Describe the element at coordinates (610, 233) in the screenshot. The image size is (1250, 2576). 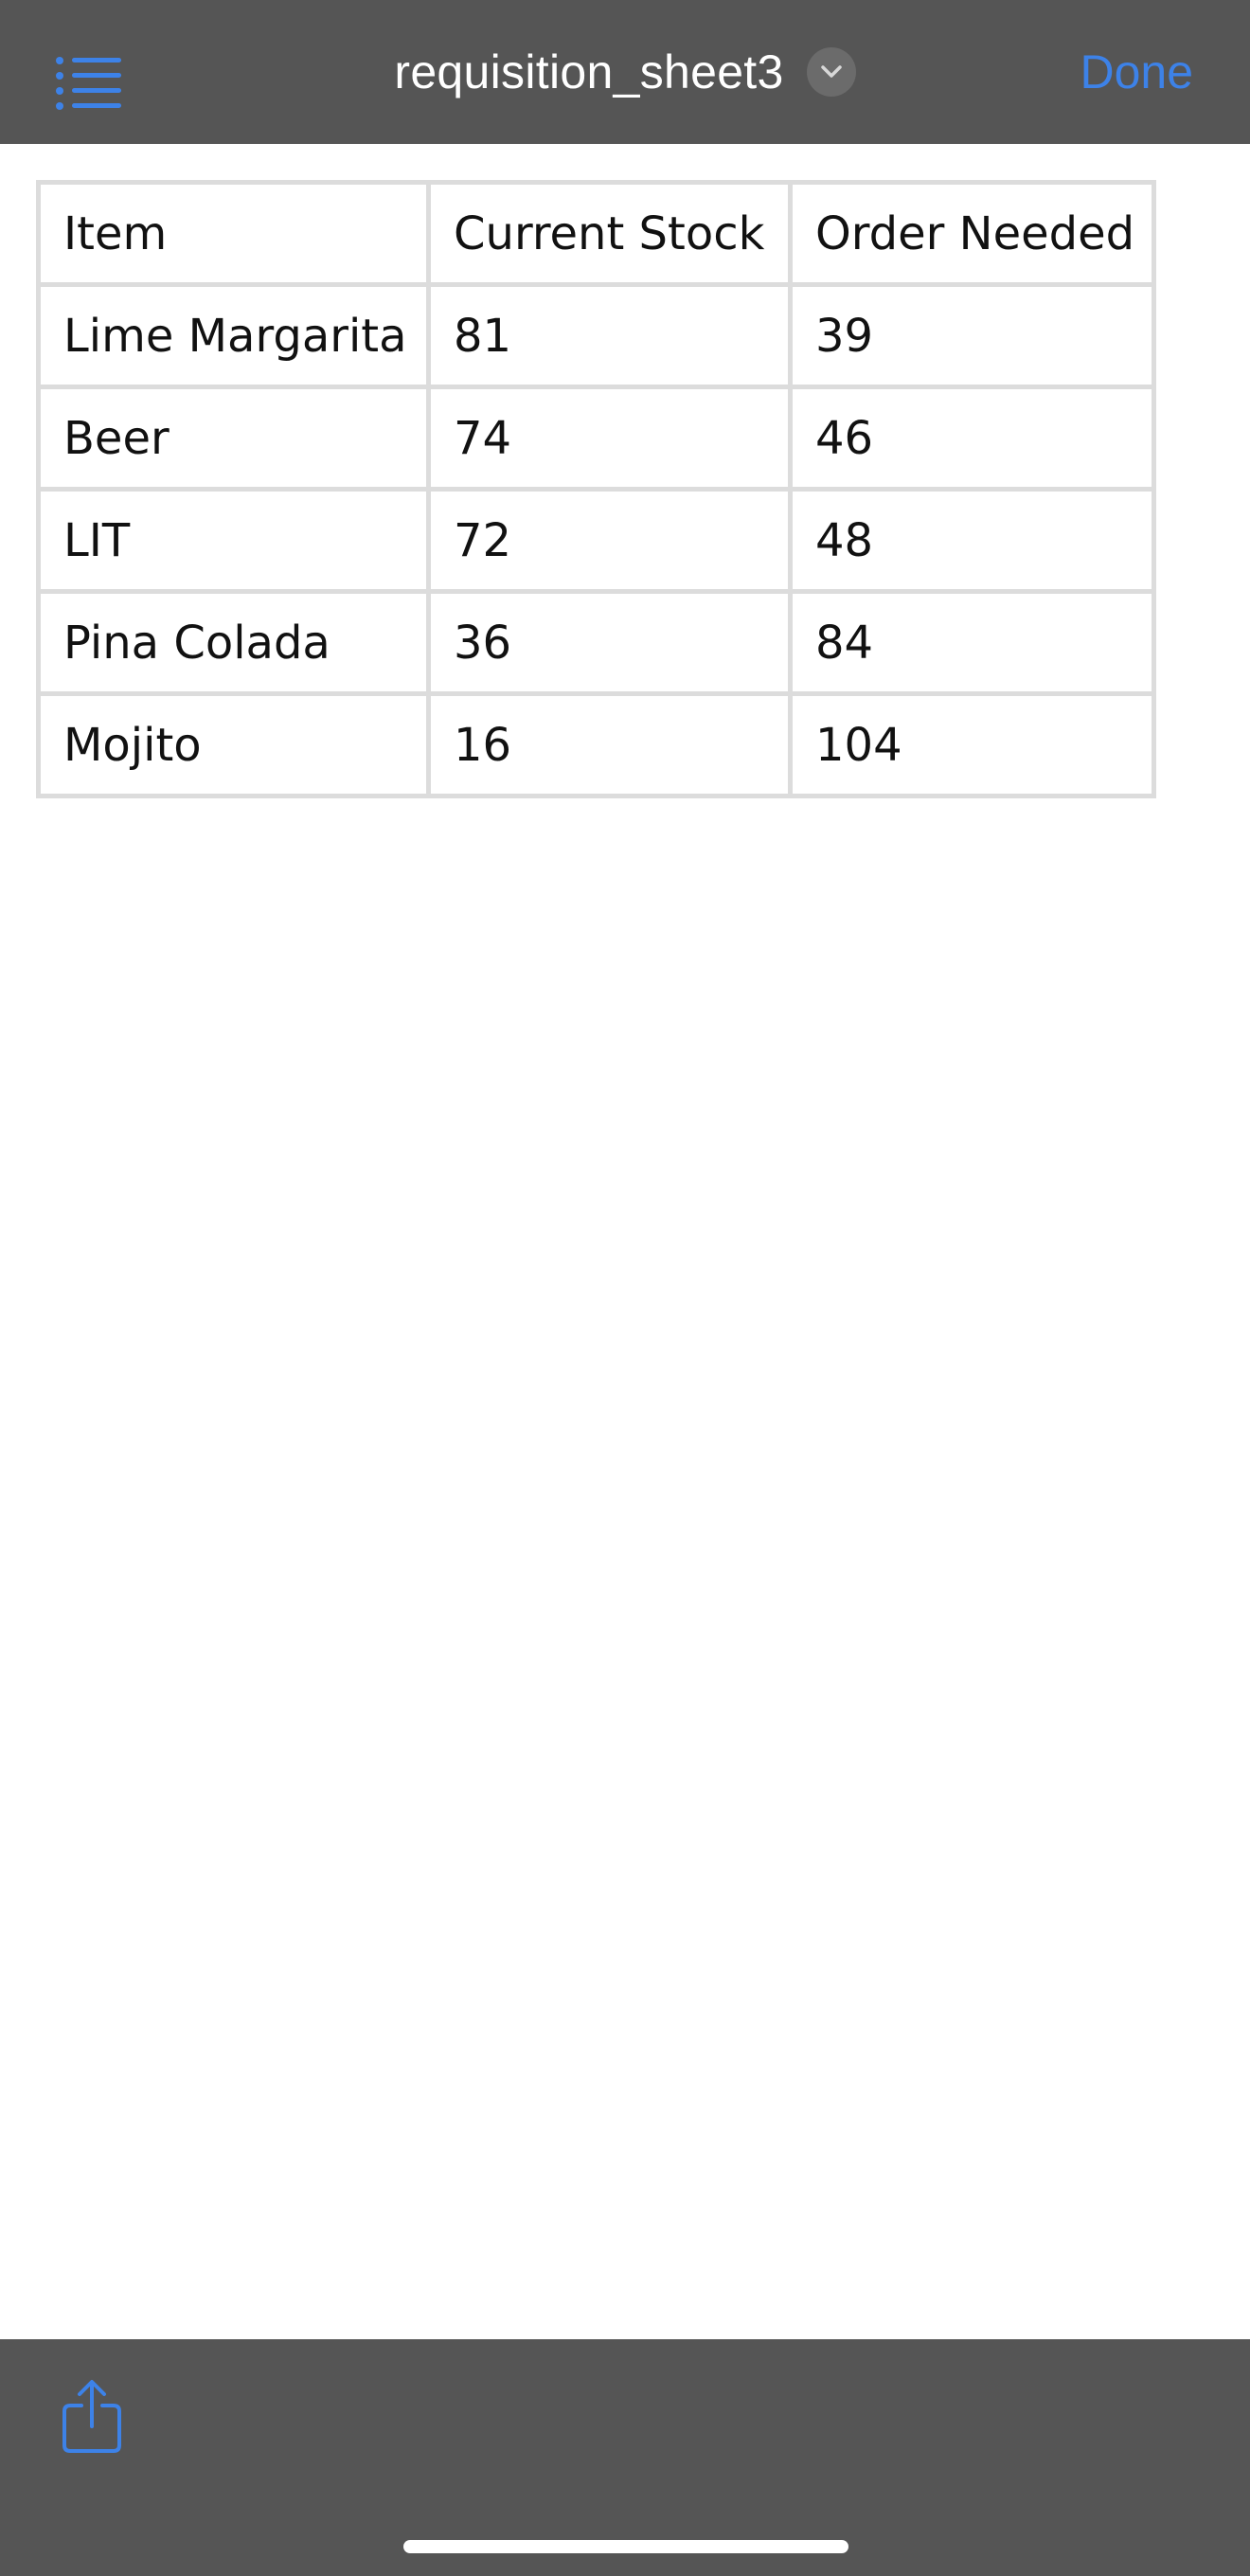
I see `table-cell: Current Stock` at that location.